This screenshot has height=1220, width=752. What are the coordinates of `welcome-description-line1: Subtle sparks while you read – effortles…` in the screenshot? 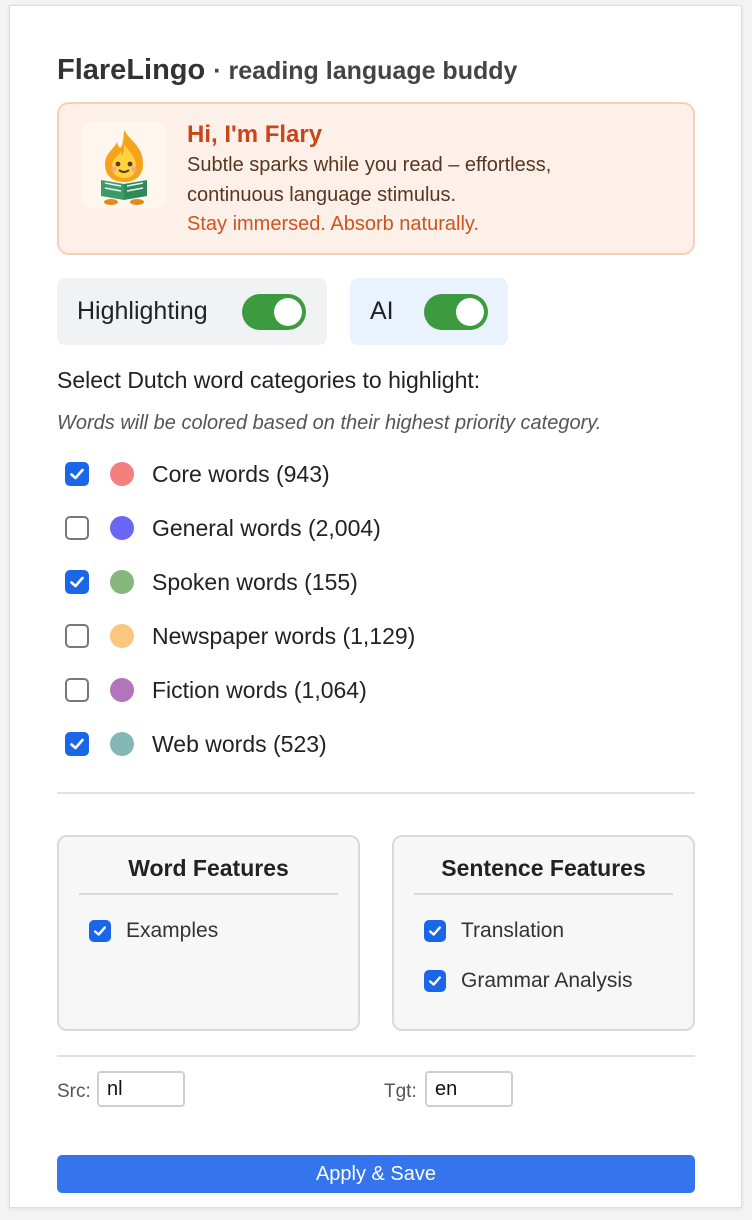 It's located at (369, 165).